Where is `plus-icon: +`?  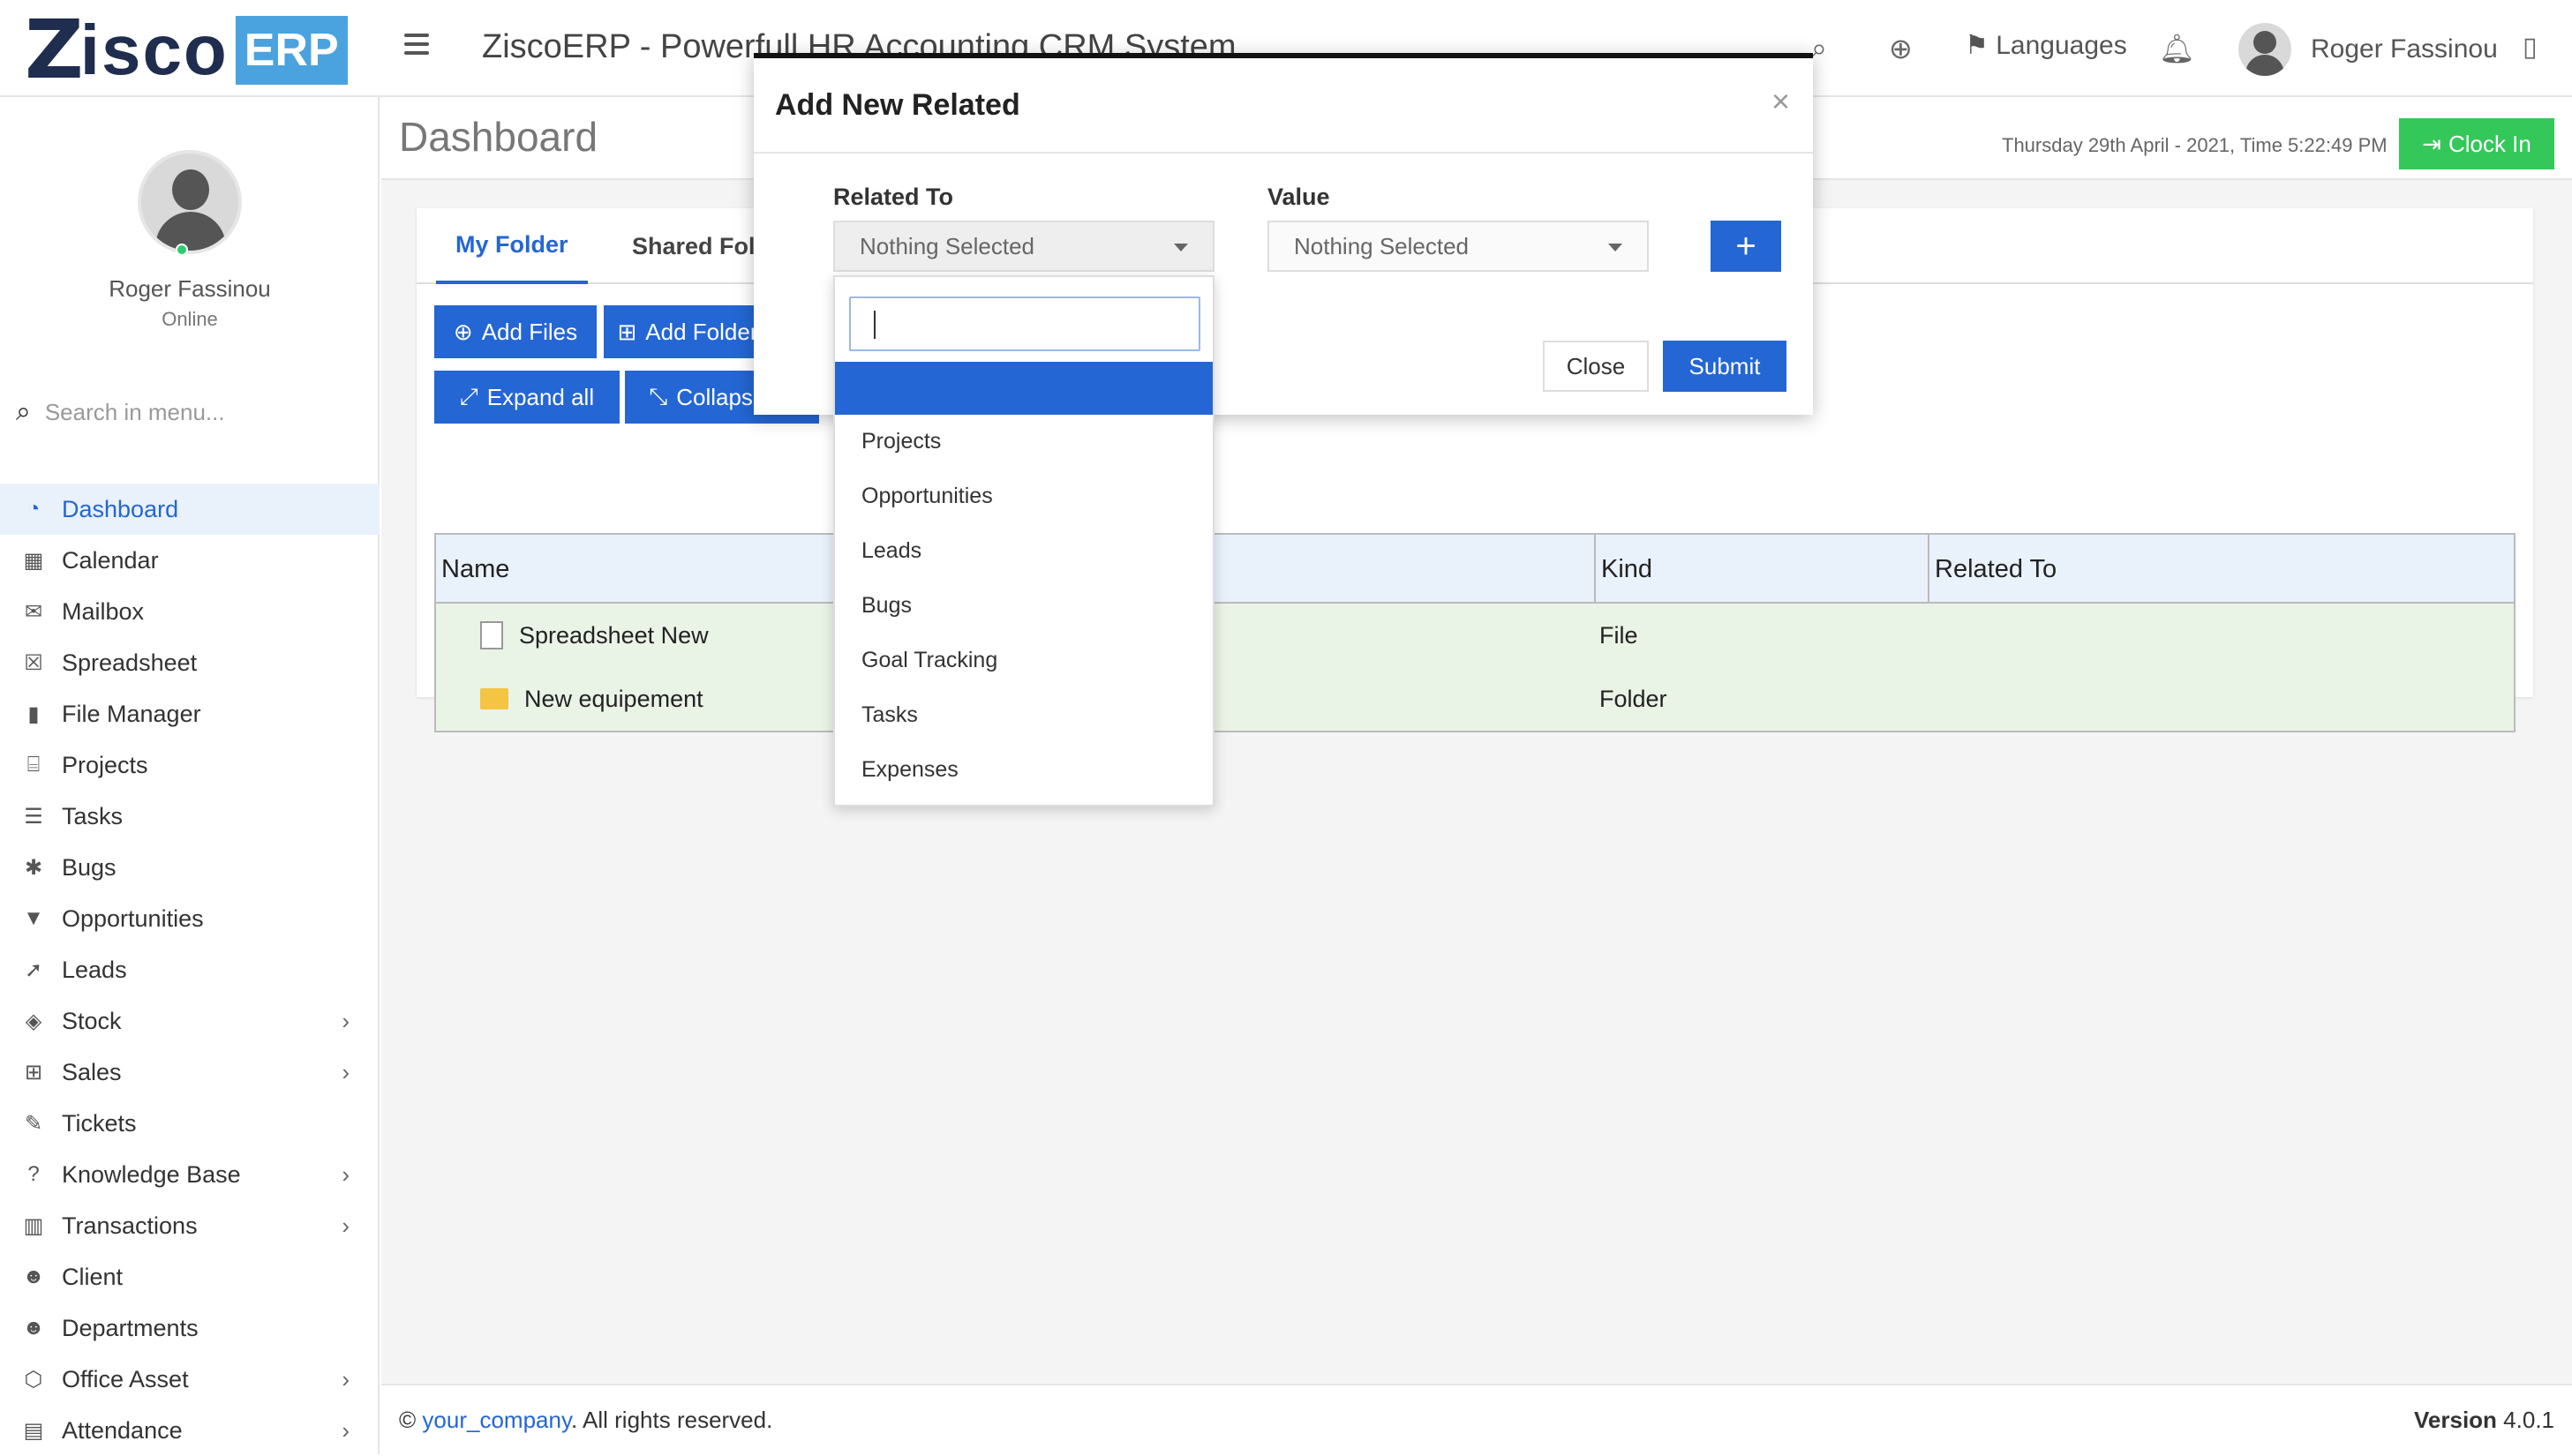
plus-icon: + is located at coordinates (1745, 246).